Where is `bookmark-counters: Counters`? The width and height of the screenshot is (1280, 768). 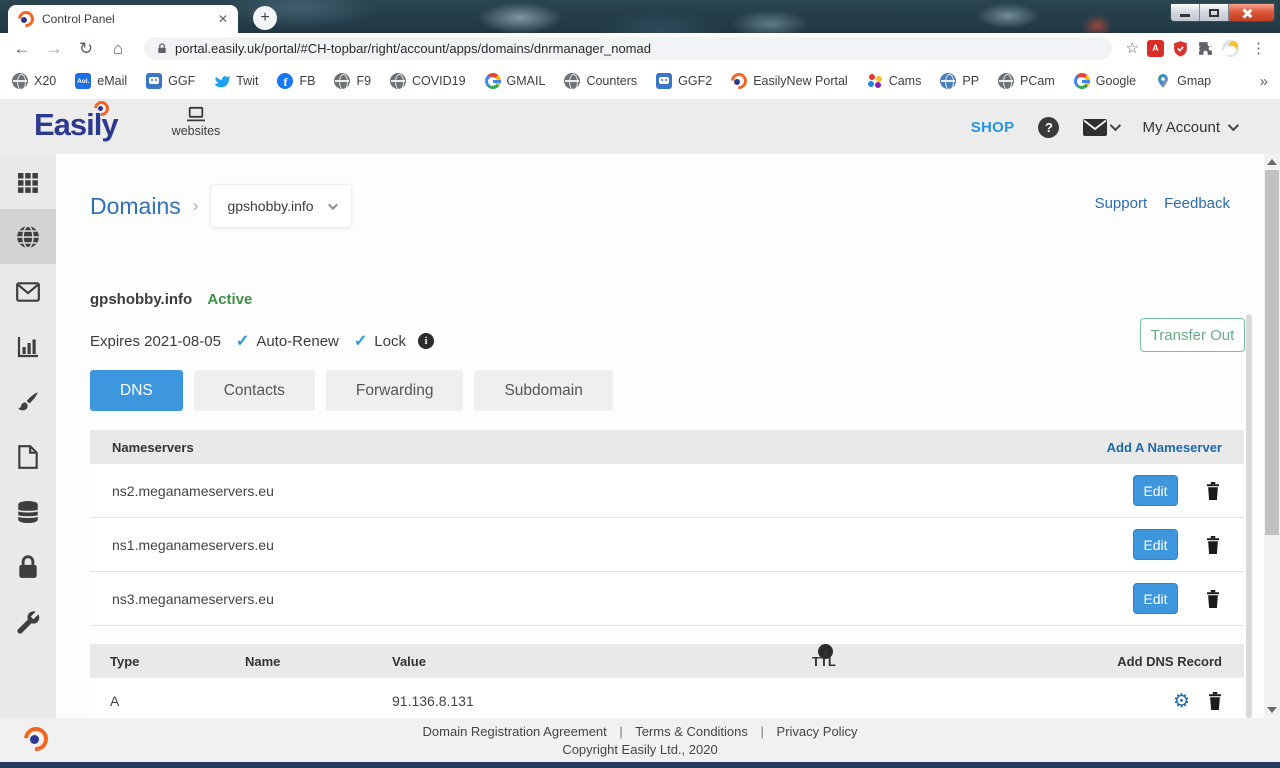
bookmark-counters: Counters is located at coordinates (600, 81).